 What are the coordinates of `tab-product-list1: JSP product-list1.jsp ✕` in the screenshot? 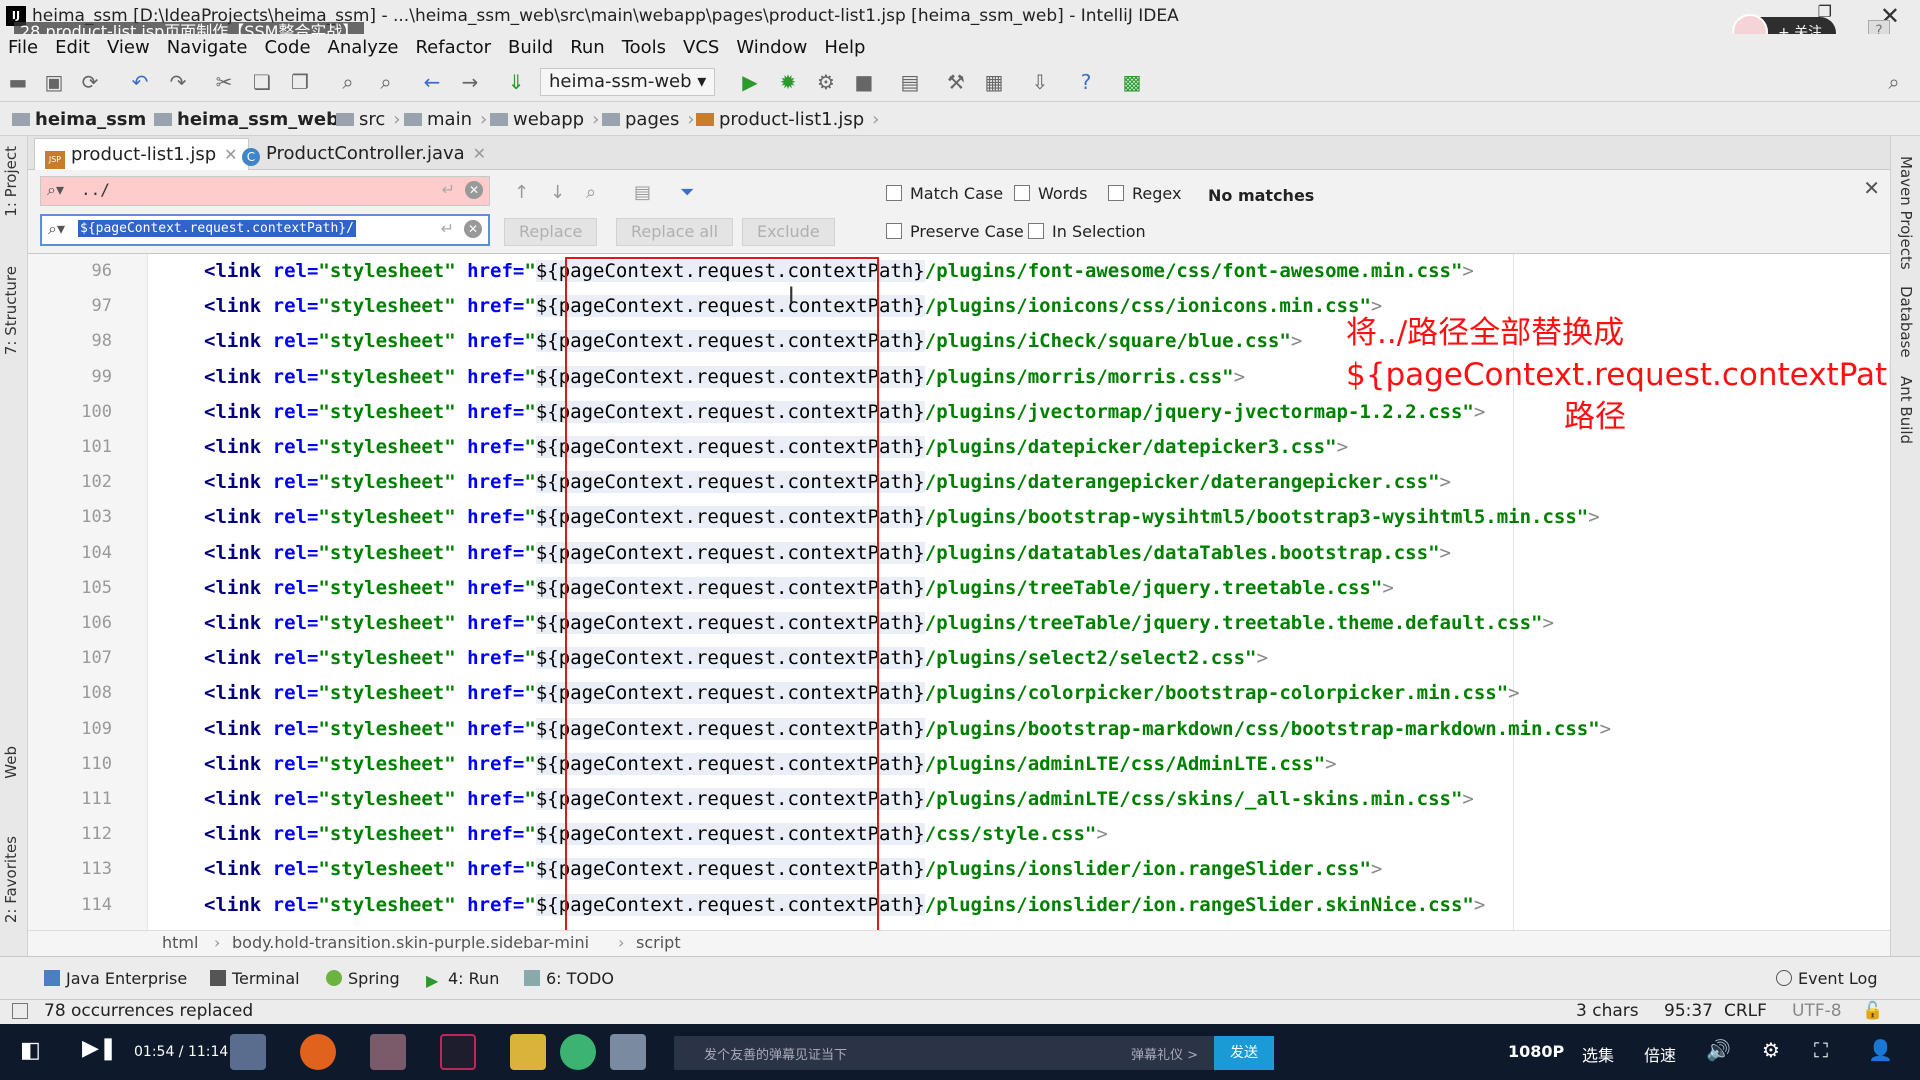 It's located at (141, 154).